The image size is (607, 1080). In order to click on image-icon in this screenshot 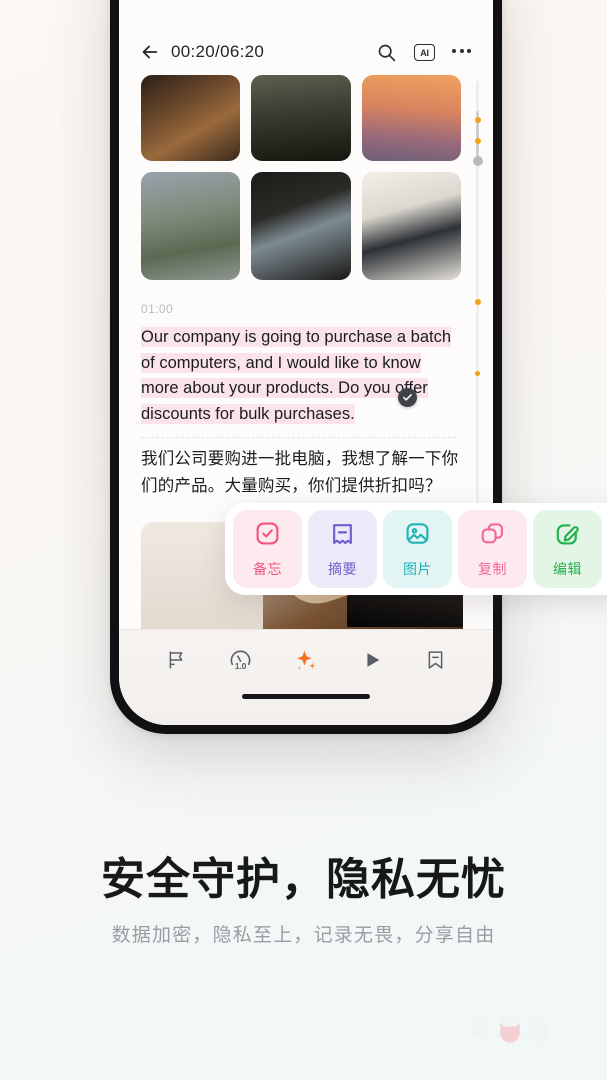, I will do `click(417, 536)`.